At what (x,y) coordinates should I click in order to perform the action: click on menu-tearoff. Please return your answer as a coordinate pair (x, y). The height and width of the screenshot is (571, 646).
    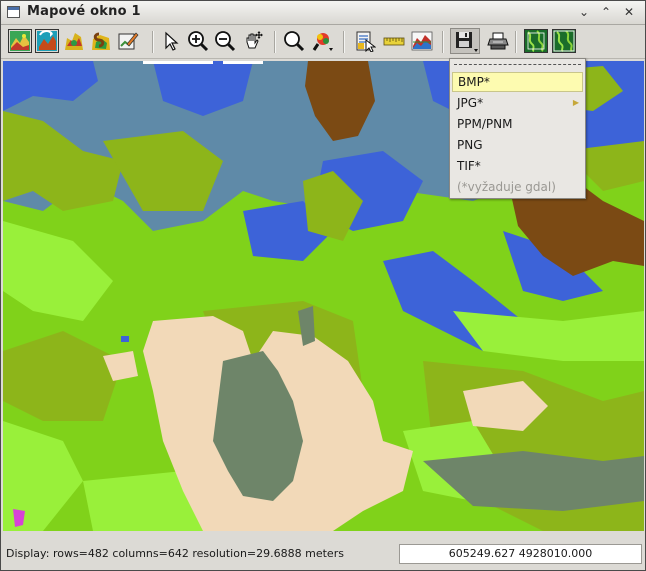
    Looking at the image, I should click on (517, 64).